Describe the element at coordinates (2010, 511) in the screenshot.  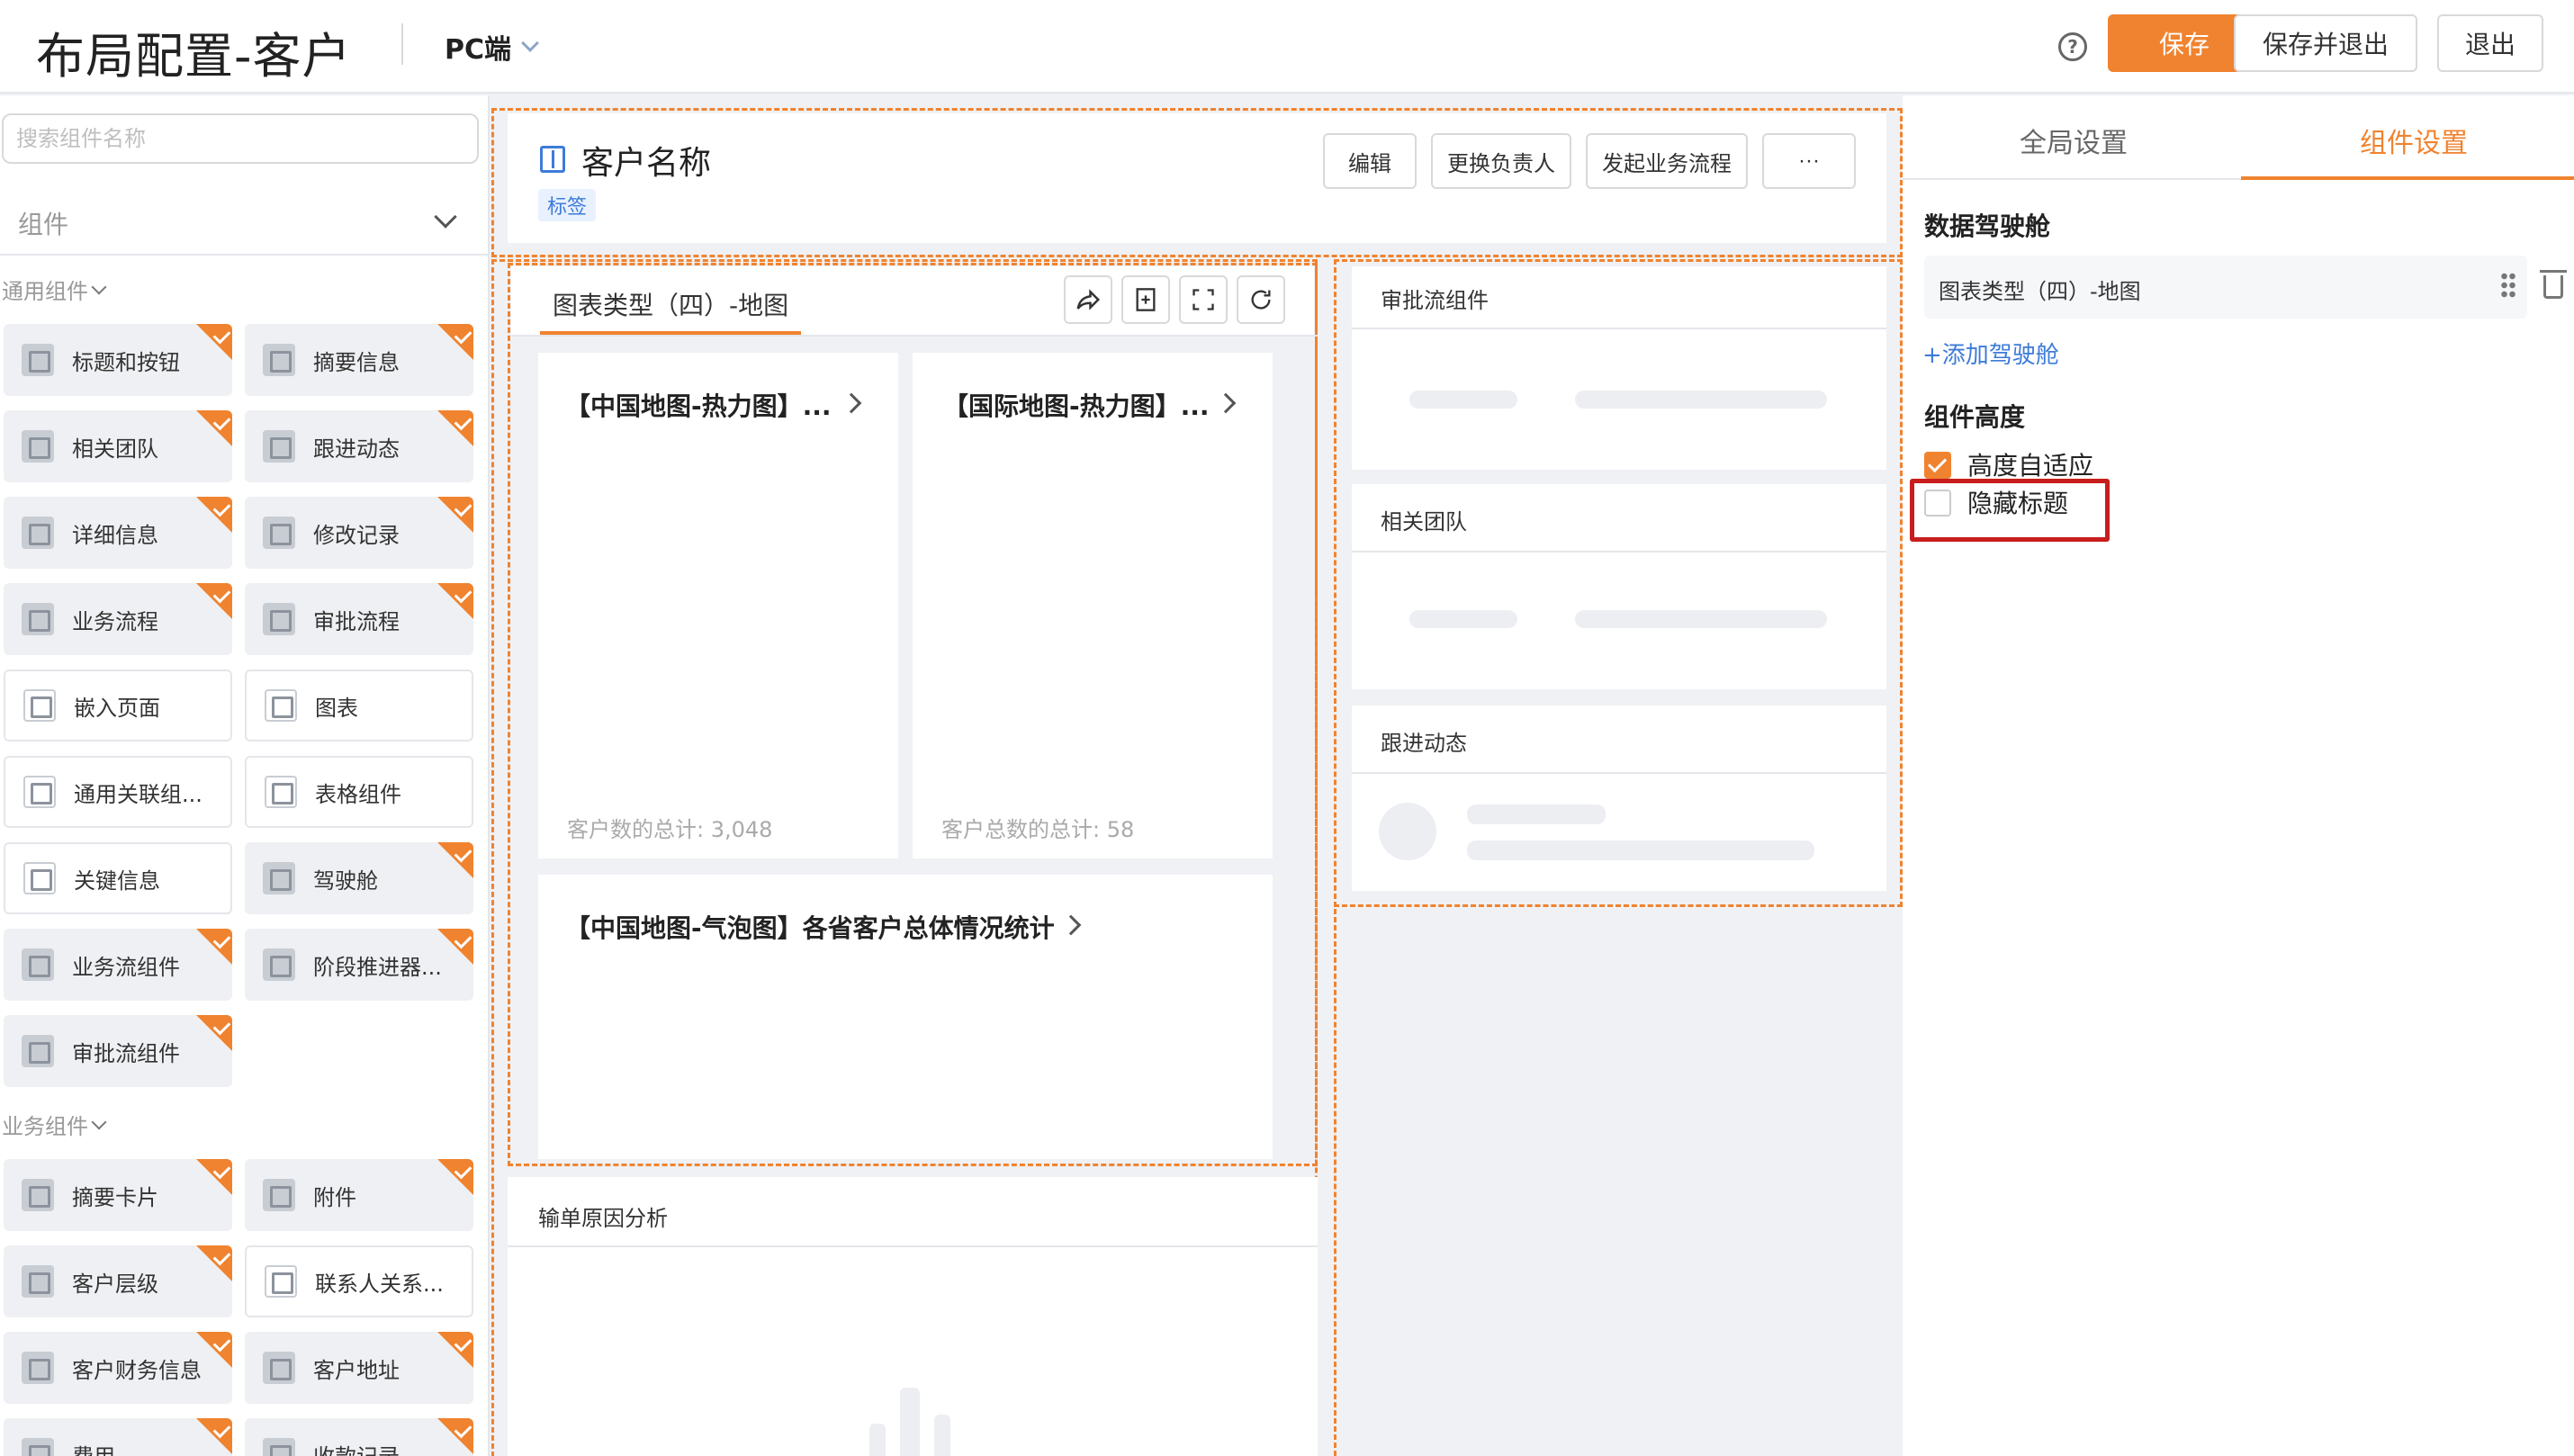
I see `highlight-annotation` at that location.